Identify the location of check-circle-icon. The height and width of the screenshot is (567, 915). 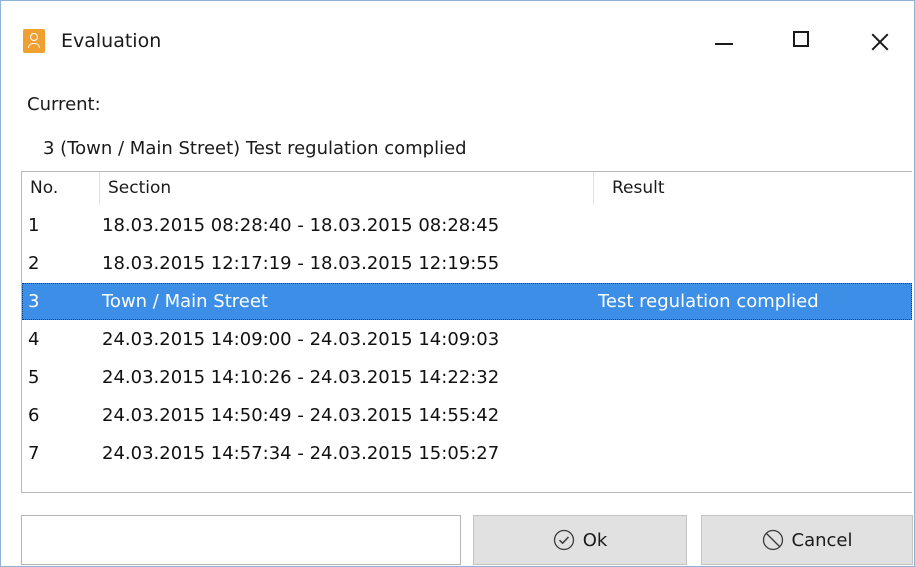
(564, 540).